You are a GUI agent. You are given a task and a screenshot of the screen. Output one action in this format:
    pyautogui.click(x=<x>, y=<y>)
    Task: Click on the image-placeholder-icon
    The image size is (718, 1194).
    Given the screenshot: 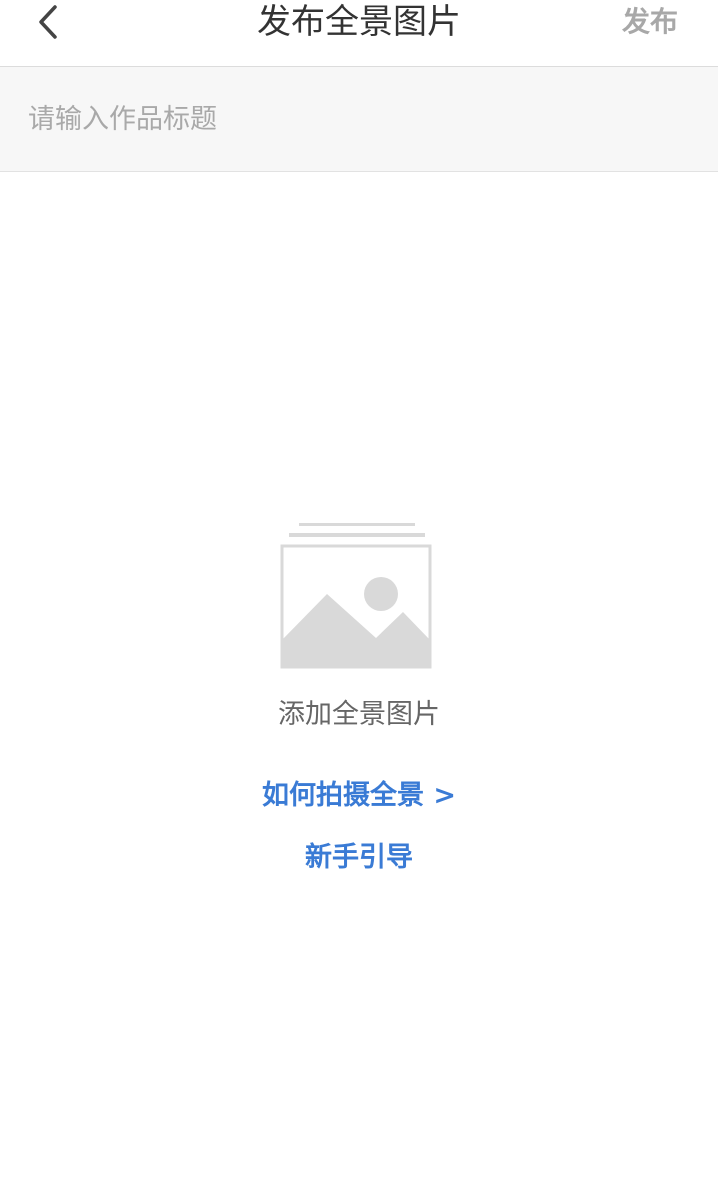 What is the action you would take?
    pyautogui.click(x=356, y=596)
    